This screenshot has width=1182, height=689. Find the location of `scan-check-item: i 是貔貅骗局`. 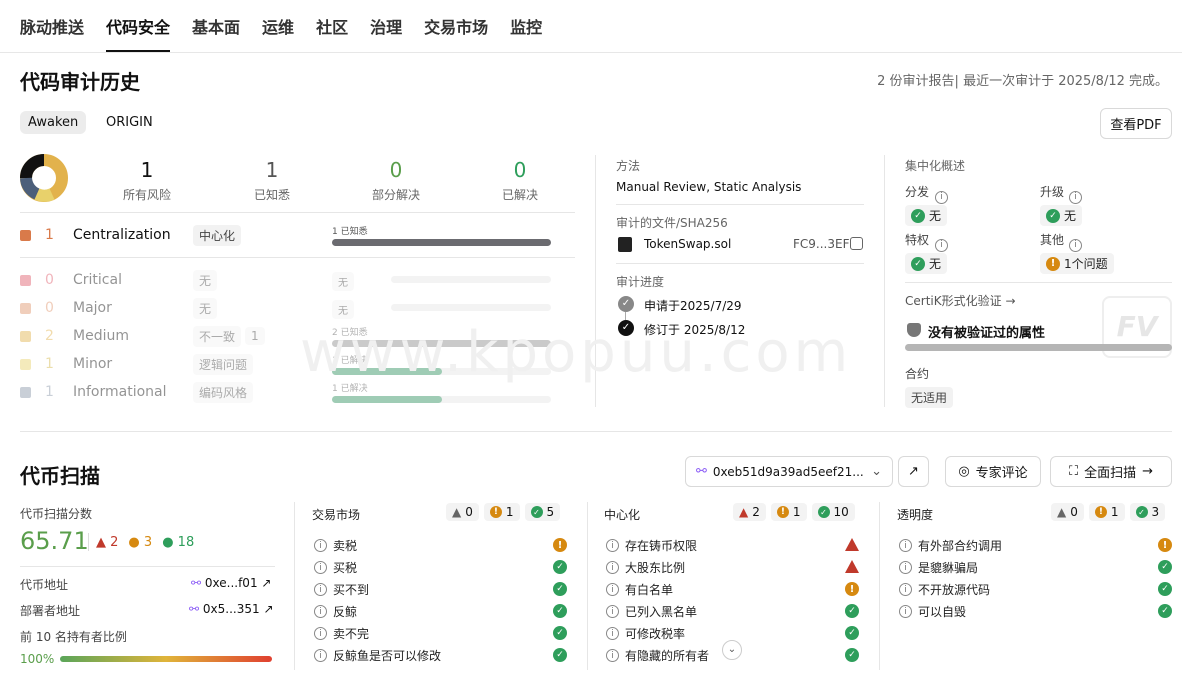

scan-check-item: i 是貔貅骗局 is located at coordinates (938, 567).